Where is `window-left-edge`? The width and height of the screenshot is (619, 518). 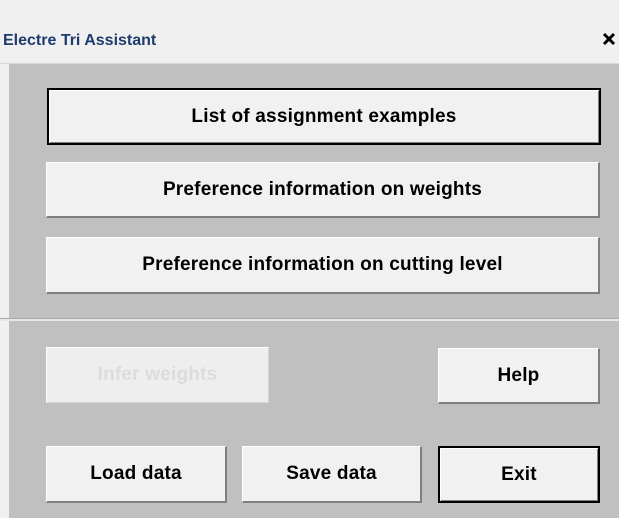 window-left-edge is located at coordinates (4, 291).